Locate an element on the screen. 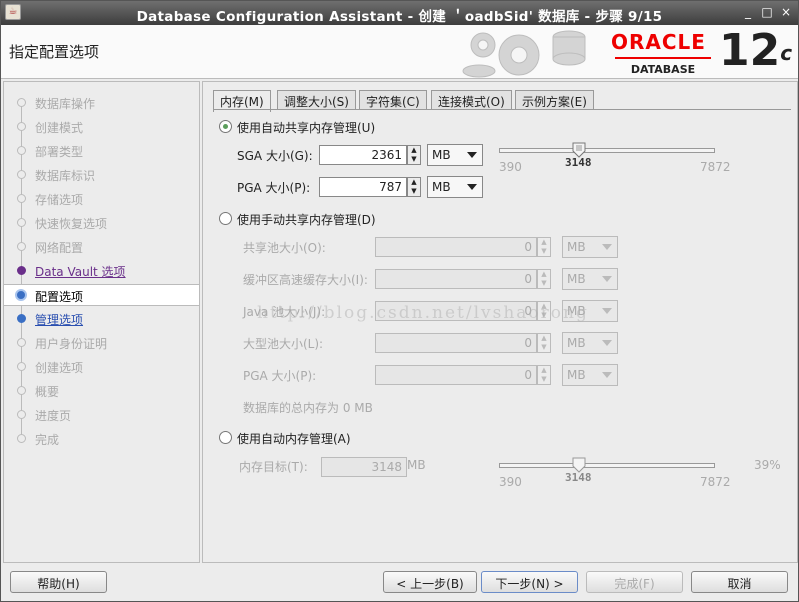  pga-unit-value: MB is located at coordinates (441, 187).